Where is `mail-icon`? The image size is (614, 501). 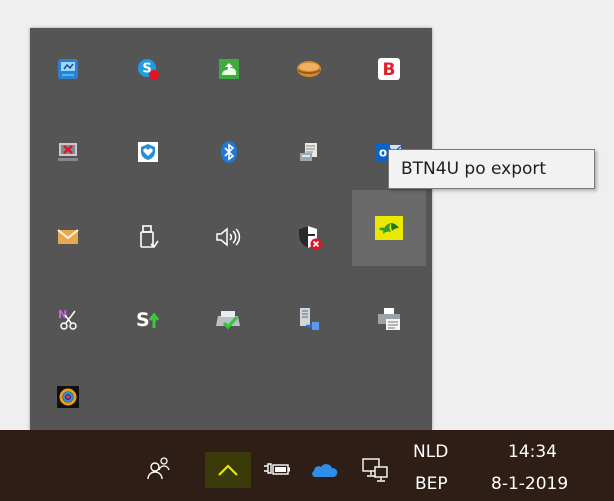 mail-icon is located at coordinates (68, 237).